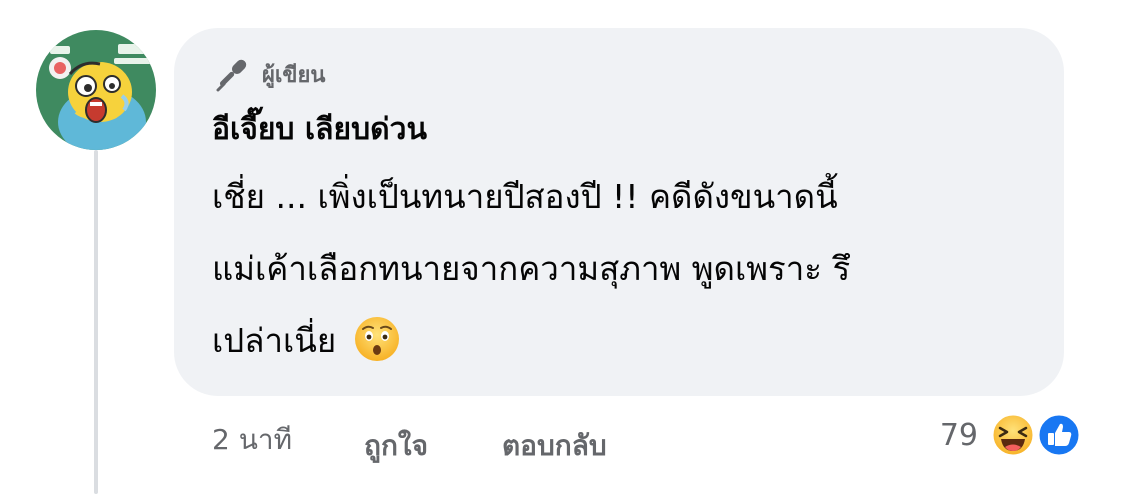 Image resolution: width=1125 pixels, height=494 pixels. Describe the element at coordinates (231, 75) in the screenshot. I see `microphone-icon` at that location.